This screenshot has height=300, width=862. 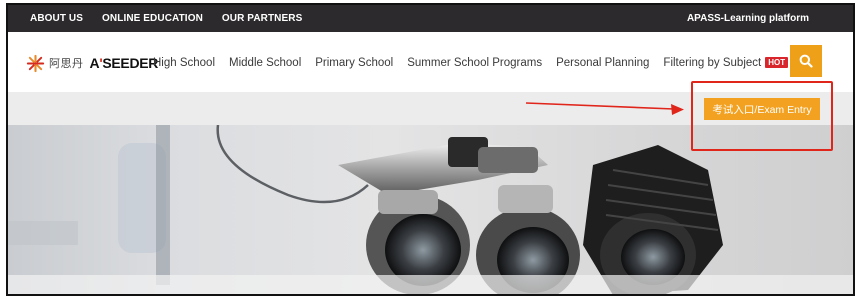 What do you see at coordinates (66, 64) in the screenshot?
I see `logo-chinese-text: 阿思丹` at bounding box center [66, 64].